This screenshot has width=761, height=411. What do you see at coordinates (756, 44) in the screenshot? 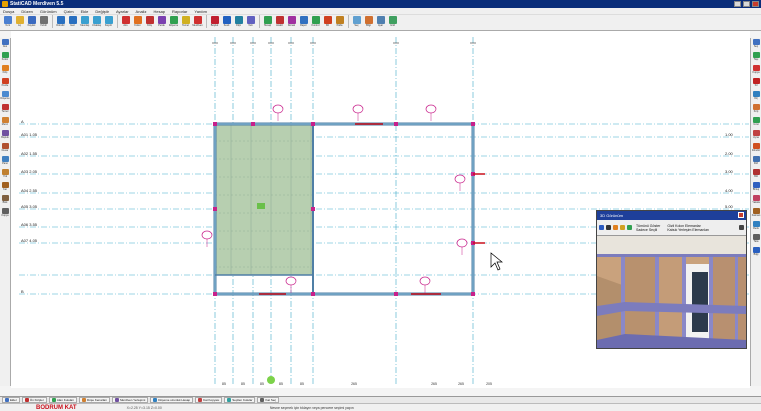
I see `right-tool-0: Seç` at bounding box center [756, 44].